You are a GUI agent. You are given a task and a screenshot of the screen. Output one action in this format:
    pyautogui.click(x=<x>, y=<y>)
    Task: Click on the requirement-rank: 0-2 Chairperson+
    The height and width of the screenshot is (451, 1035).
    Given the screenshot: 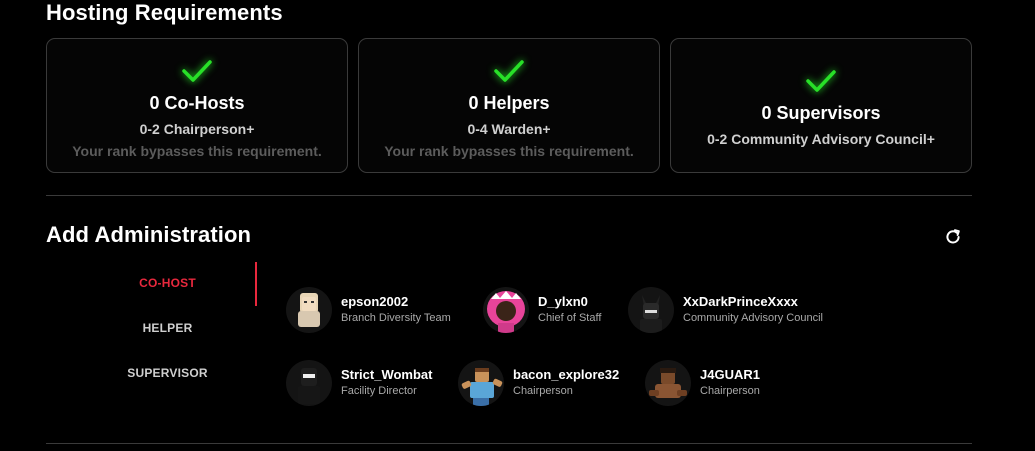 What is the action you would take?
    pyautogui.click(x=197, y=129)
    